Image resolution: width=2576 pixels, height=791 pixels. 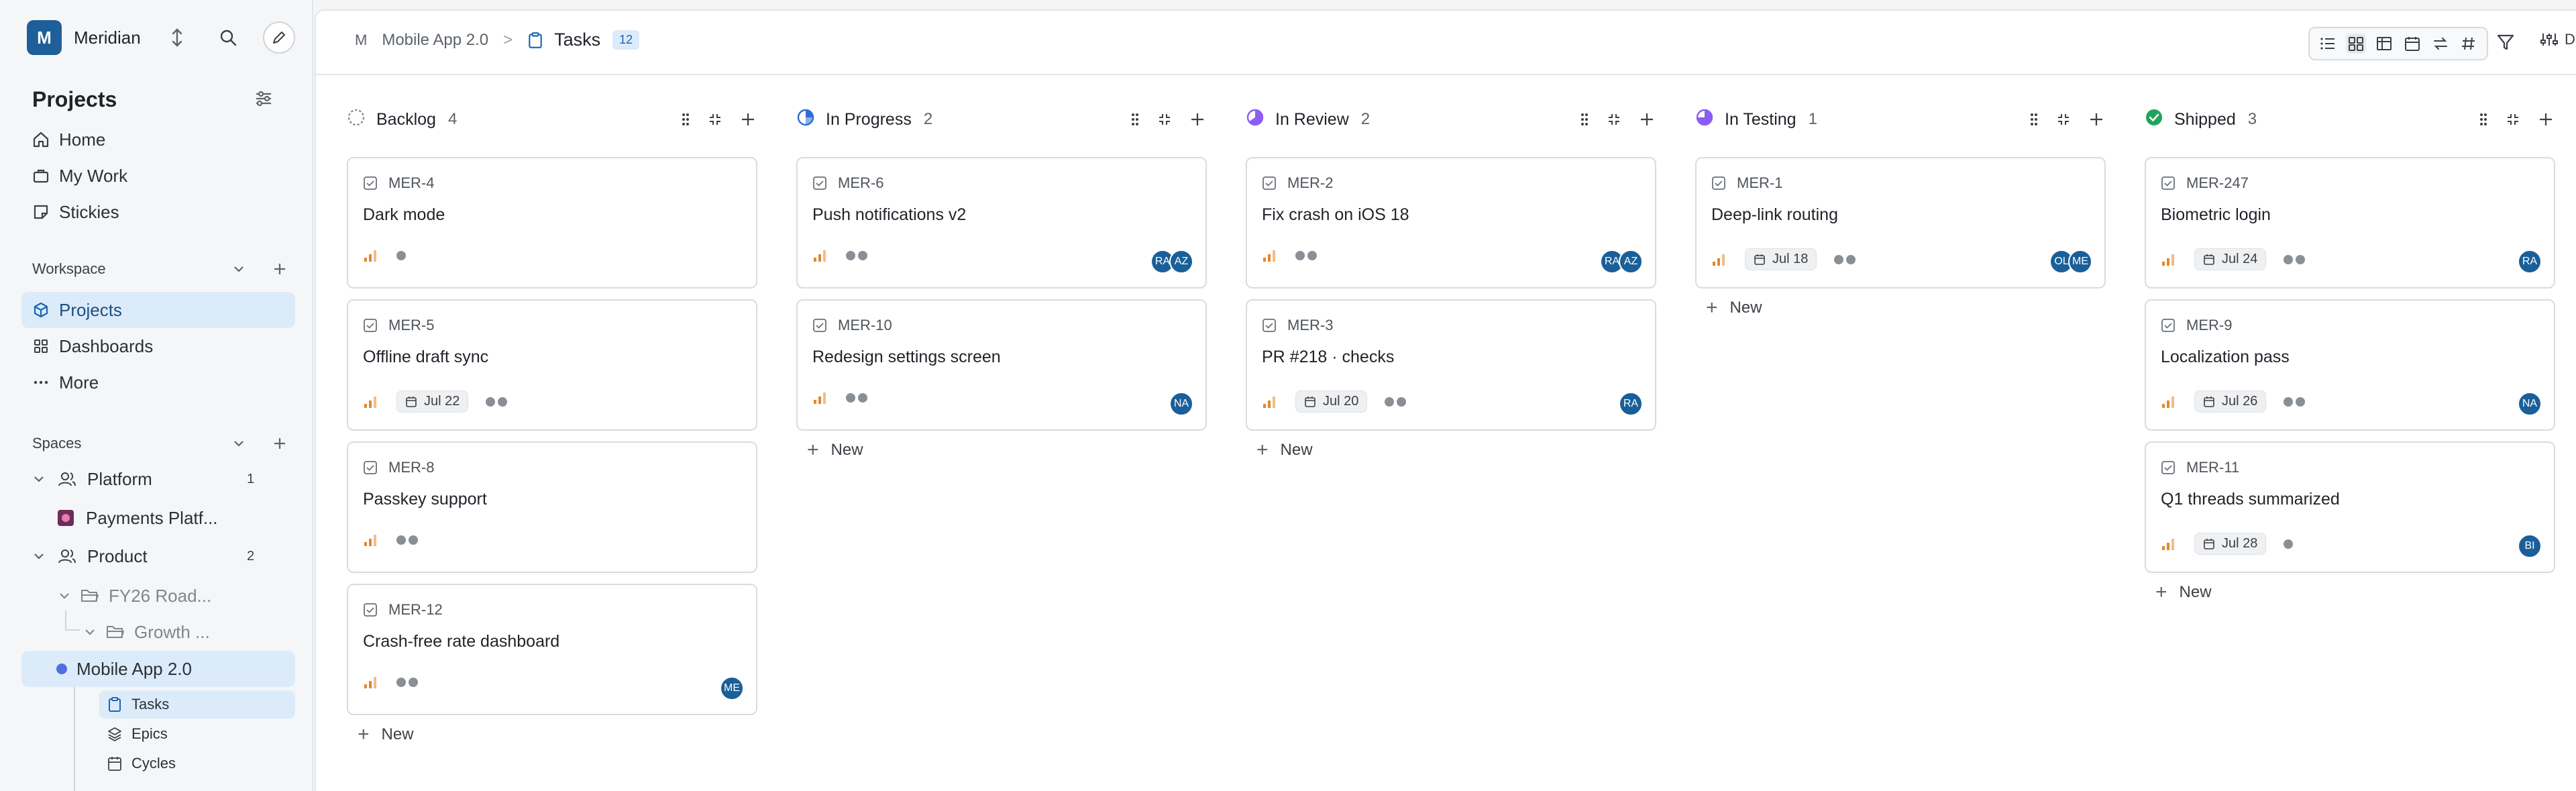 I want to click on workspace-name: Meridian, so click(x=107, y=38).